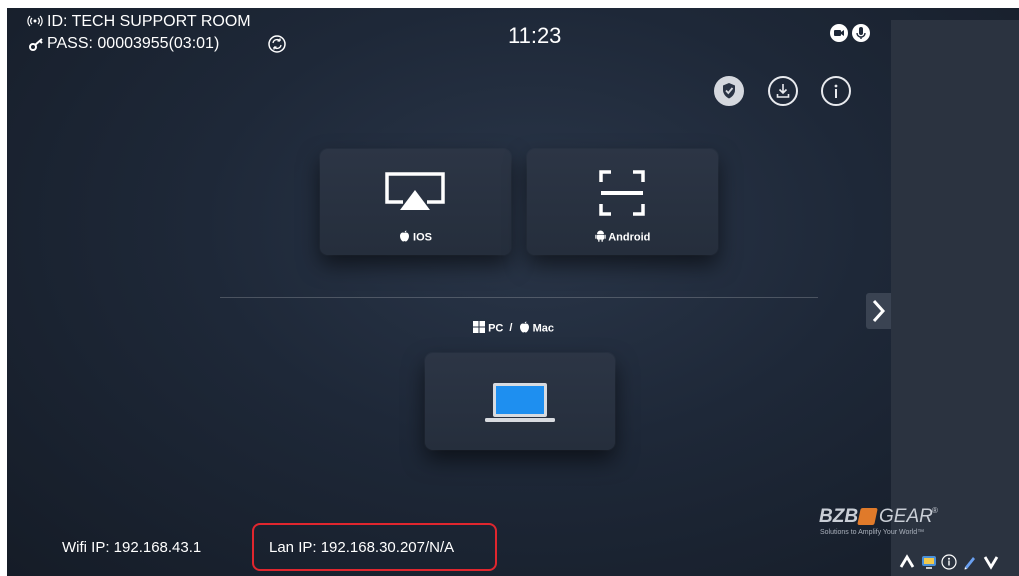 Image resolution: width=1019 pixels, height=576 pixels. What do you see at coordinates (513, 328) in the screenshot?
I see `pc-mac-label: PC / Mac` at bounding box center [513, 328].